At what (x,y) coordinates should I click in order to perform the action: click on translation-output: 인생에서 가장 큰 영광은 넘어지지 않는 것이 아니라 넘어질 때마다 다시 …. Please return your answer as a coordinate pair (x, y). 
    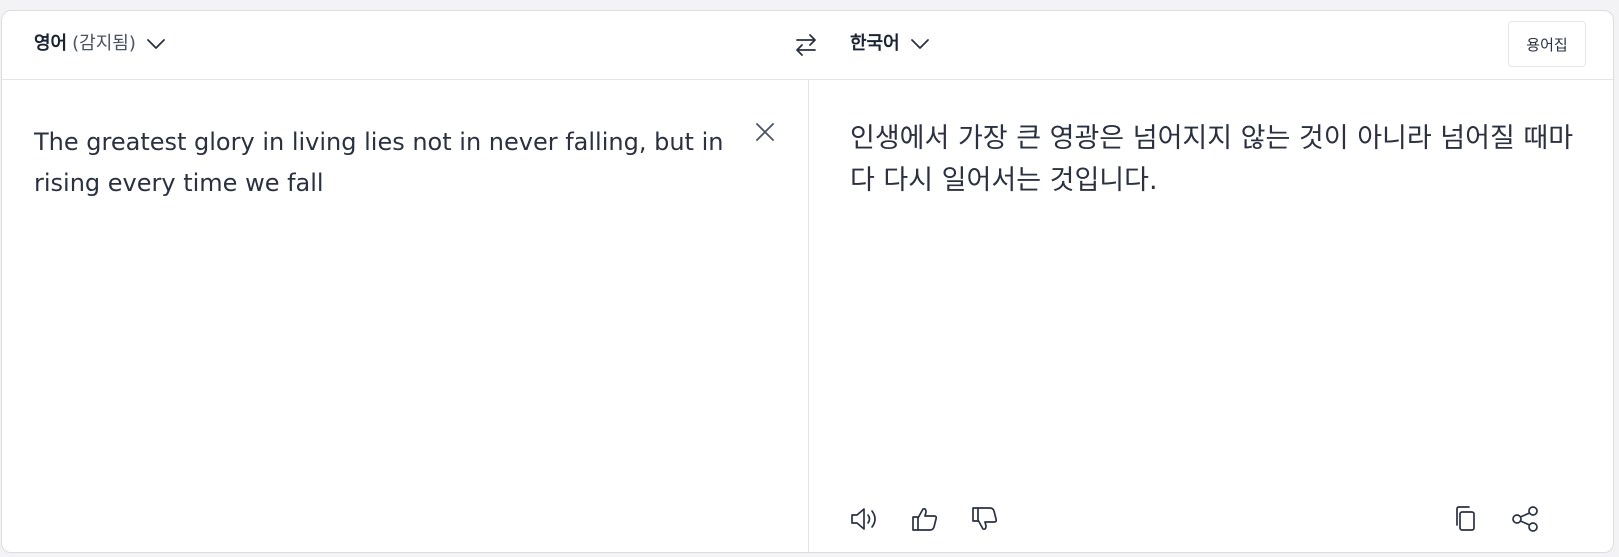
    Looking at the image, I should click on (1212, 159).